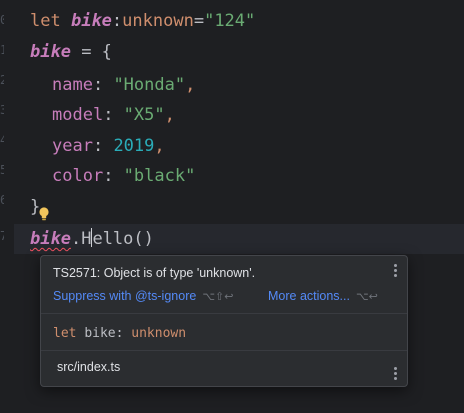 This screenshot has width=464, height=413. What do you see at coordinates (88, 367) in the screenshot?
I see `source-file-link: src/index.ts` at bounding box center [88, 367].